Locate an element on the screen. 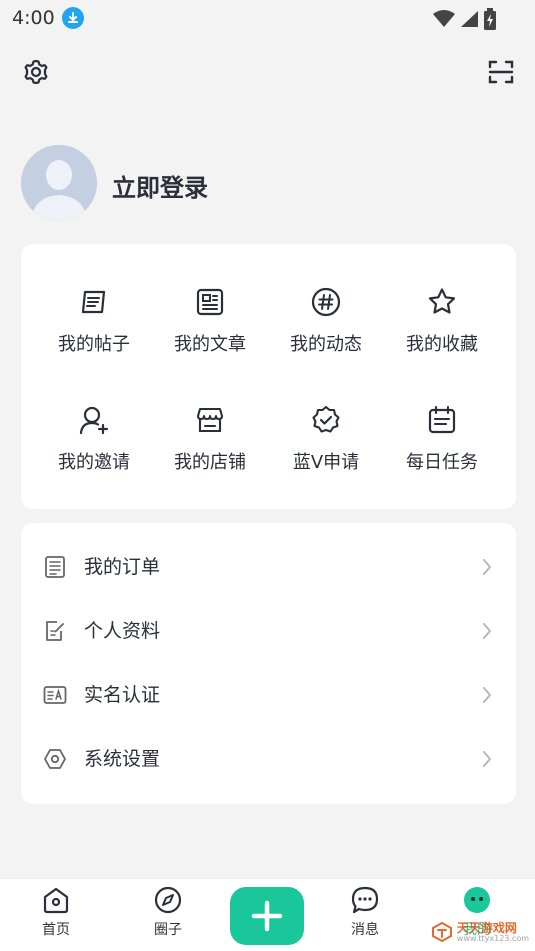 This screenshot has height=951, width=535. menu-item-my-orders: 我的订单 is located at coordinates (268, 566).